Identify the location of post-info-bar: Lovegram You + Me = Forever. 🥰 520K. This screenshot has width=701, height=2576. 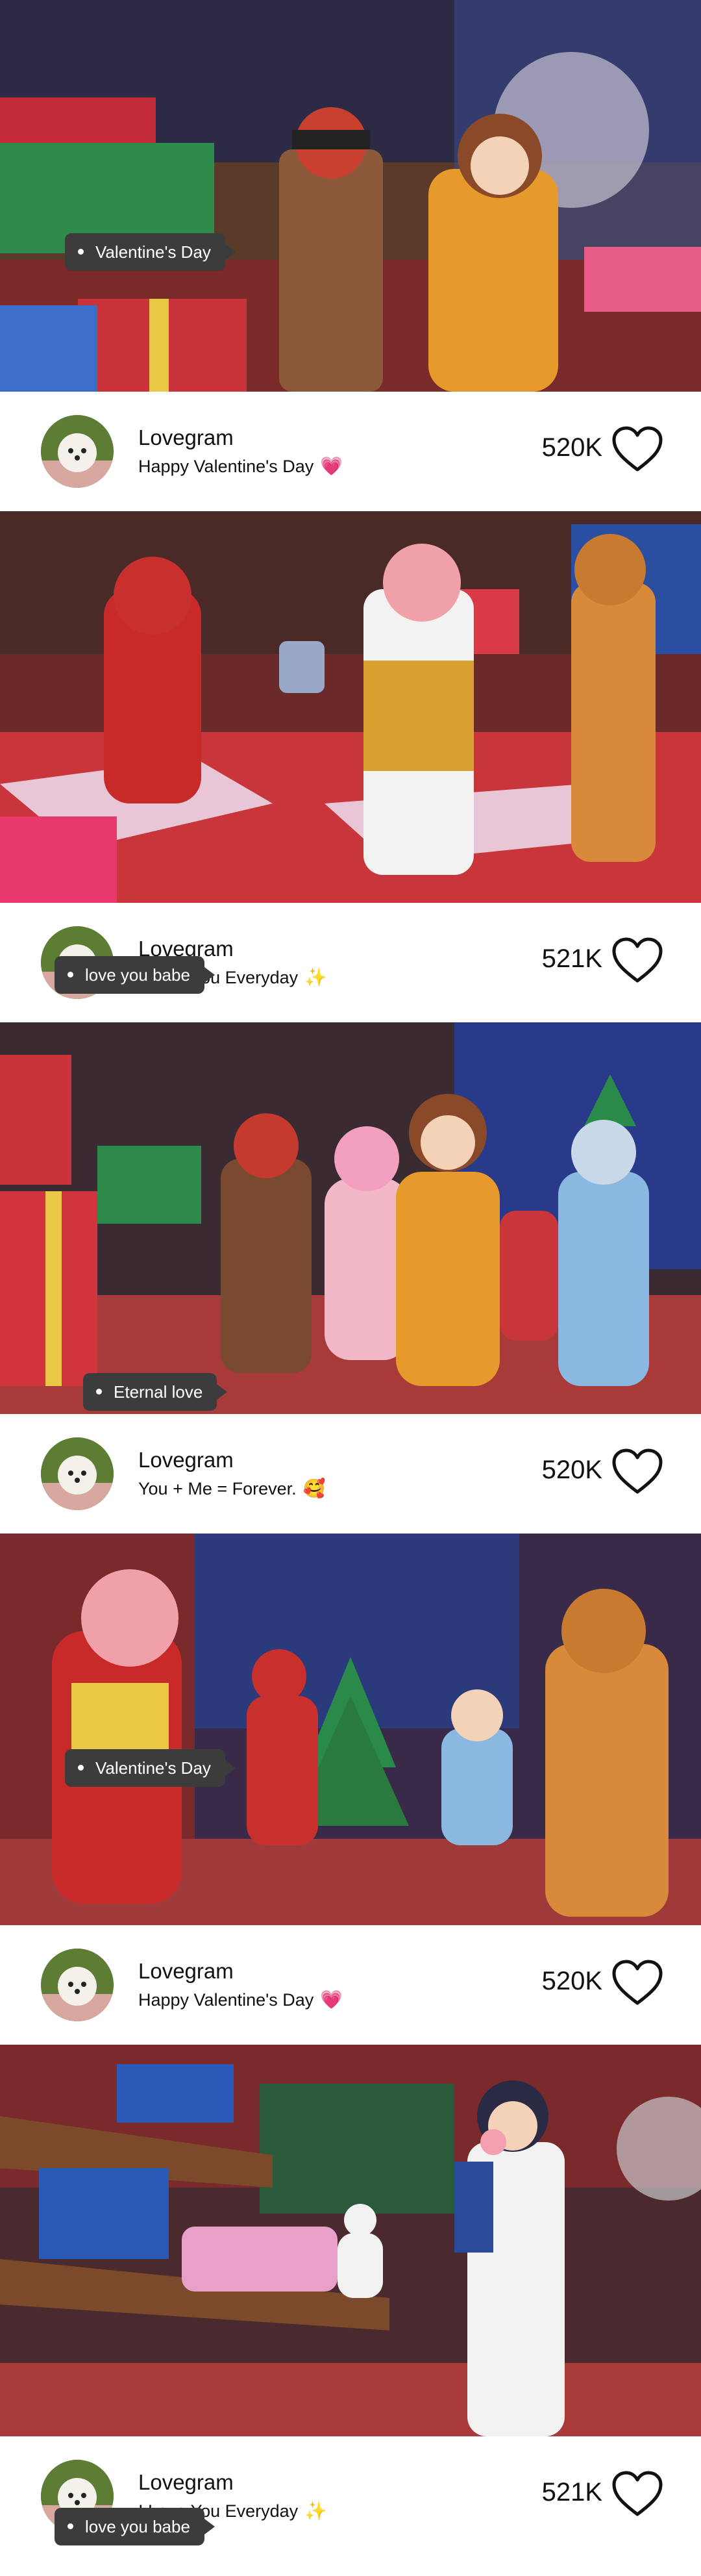
(350, 1474).